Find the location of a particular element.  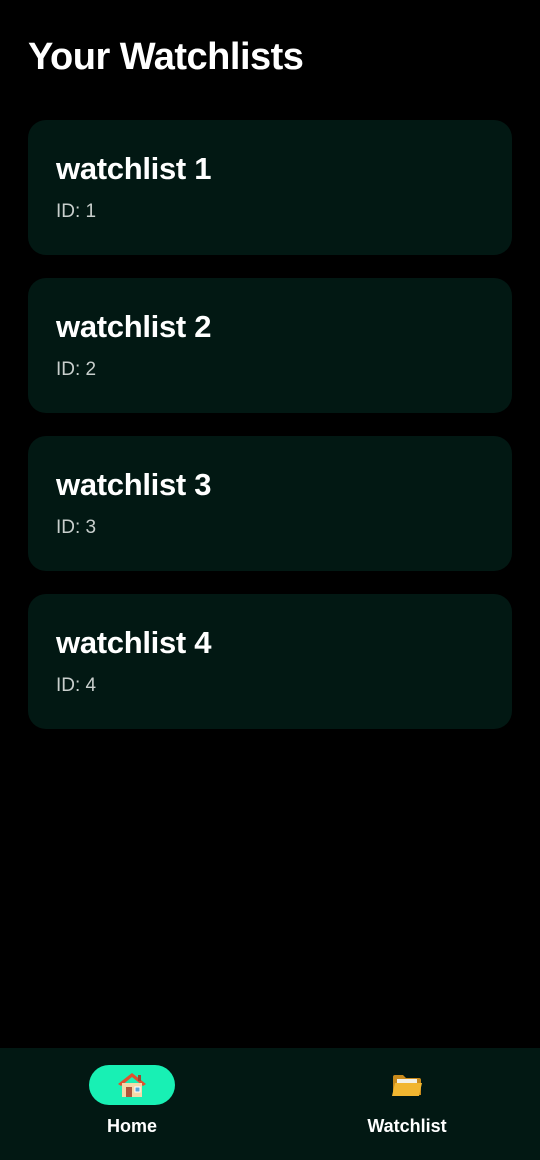

bottom-navigation: Home Watchlist is located at coordinates (270, 1104).